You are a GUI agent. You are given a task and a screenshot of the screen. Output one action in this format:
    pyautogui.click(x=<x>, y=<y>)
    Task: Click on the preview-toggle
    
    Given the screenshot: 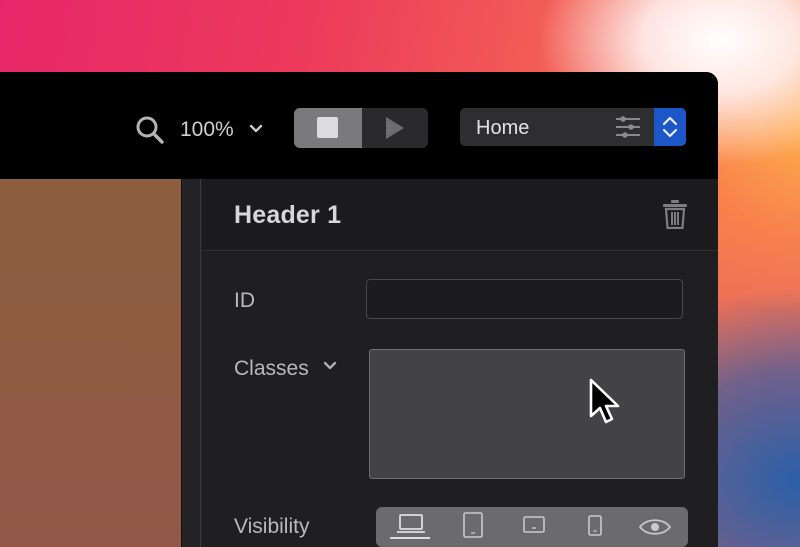 What is the action you would take?
    pyautogui.click(x=361, y=128)
    